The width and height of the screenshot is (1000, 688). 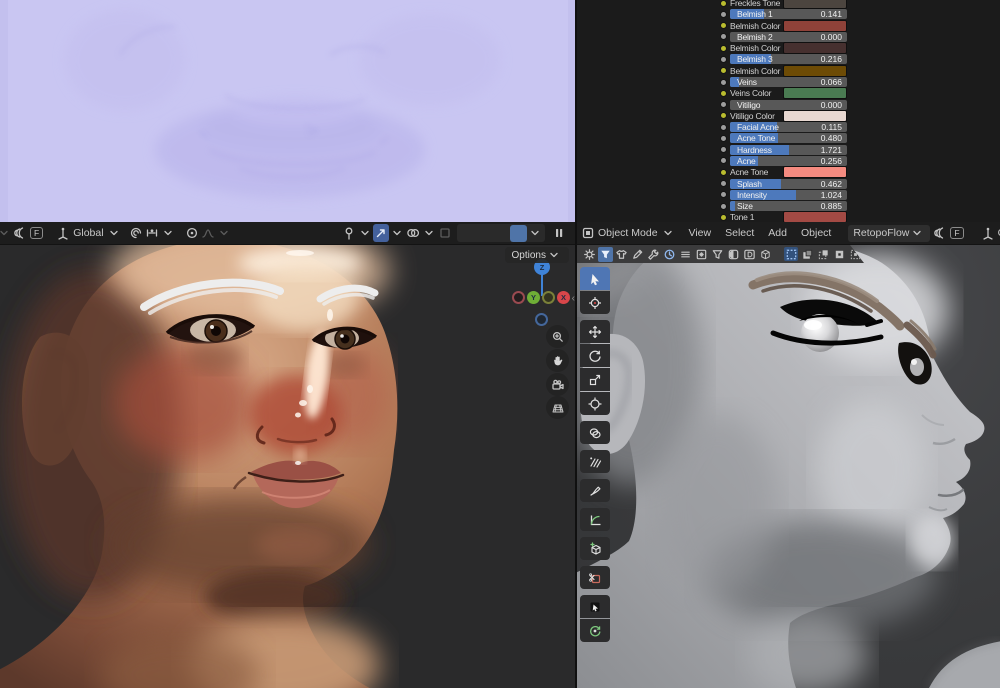 I want to click on value-slider: Size 0.885, so click(x=788, y=206).